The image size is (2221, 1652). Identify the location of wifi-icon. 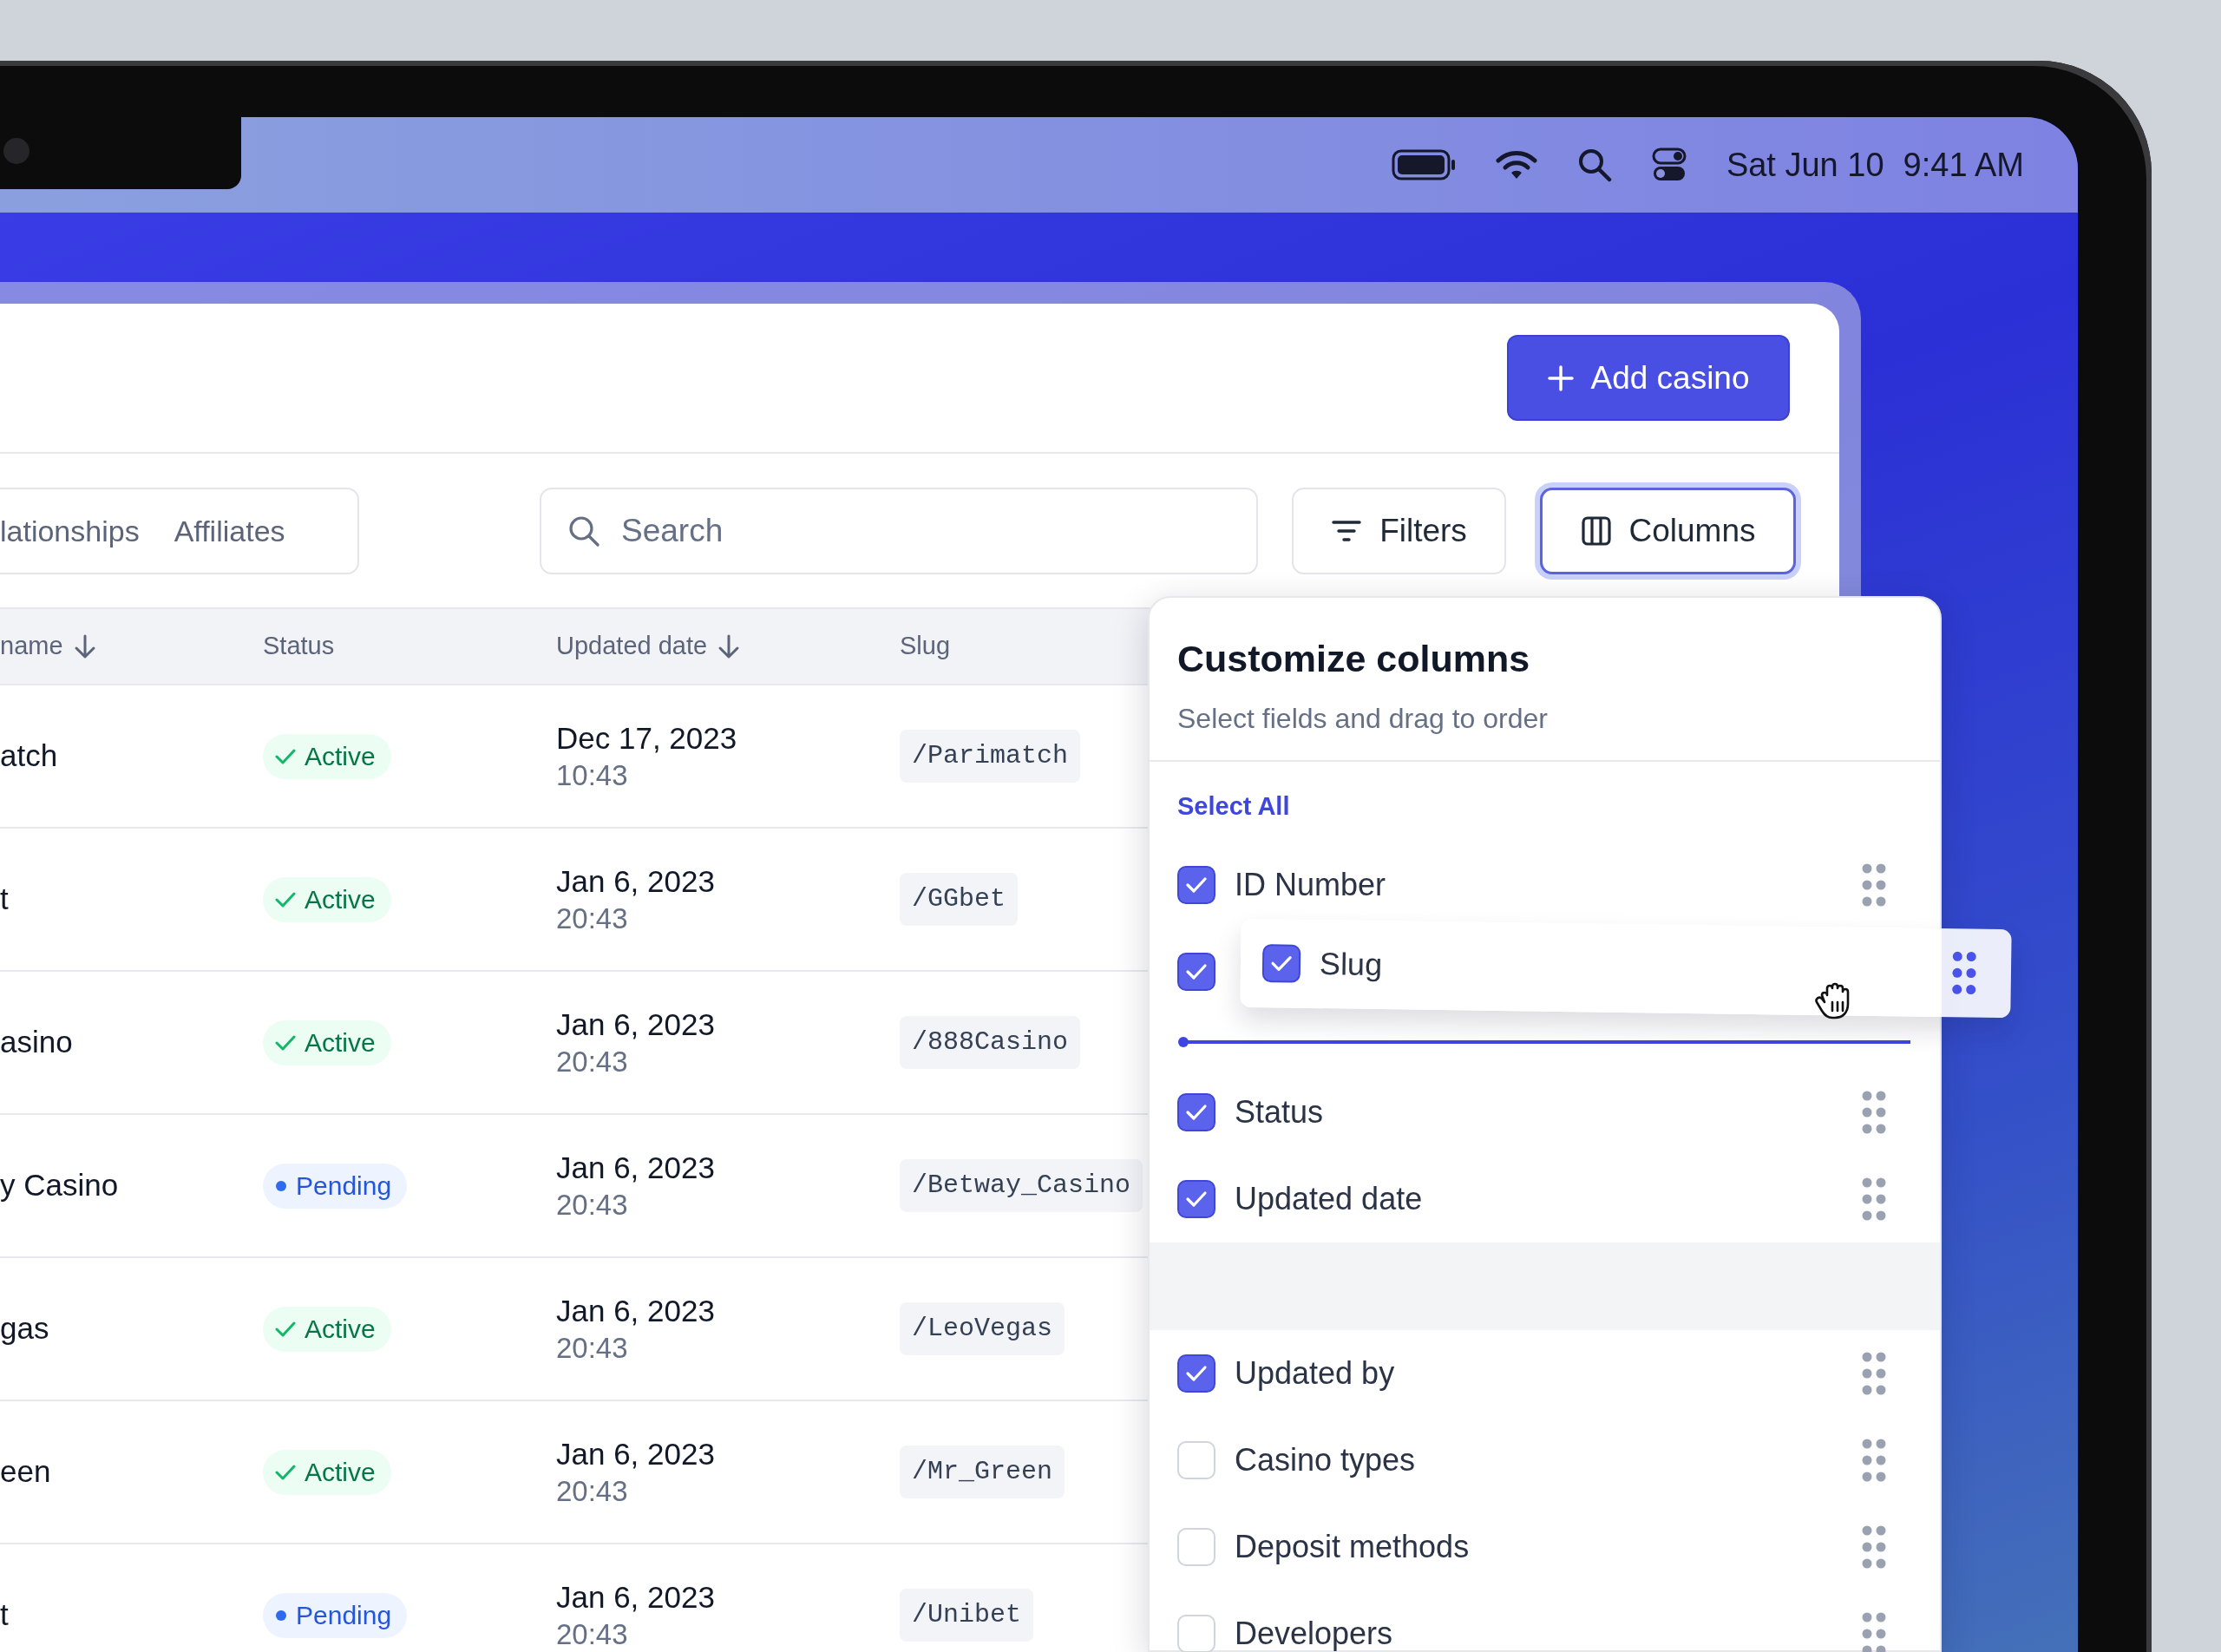
(1516, 164).